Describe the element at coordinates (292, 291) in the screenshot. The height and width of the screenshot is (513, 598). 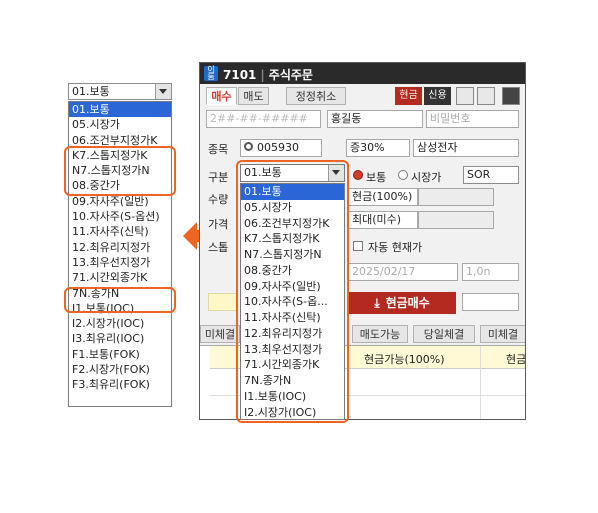
I see `highlight-box-dropdown` at that location.